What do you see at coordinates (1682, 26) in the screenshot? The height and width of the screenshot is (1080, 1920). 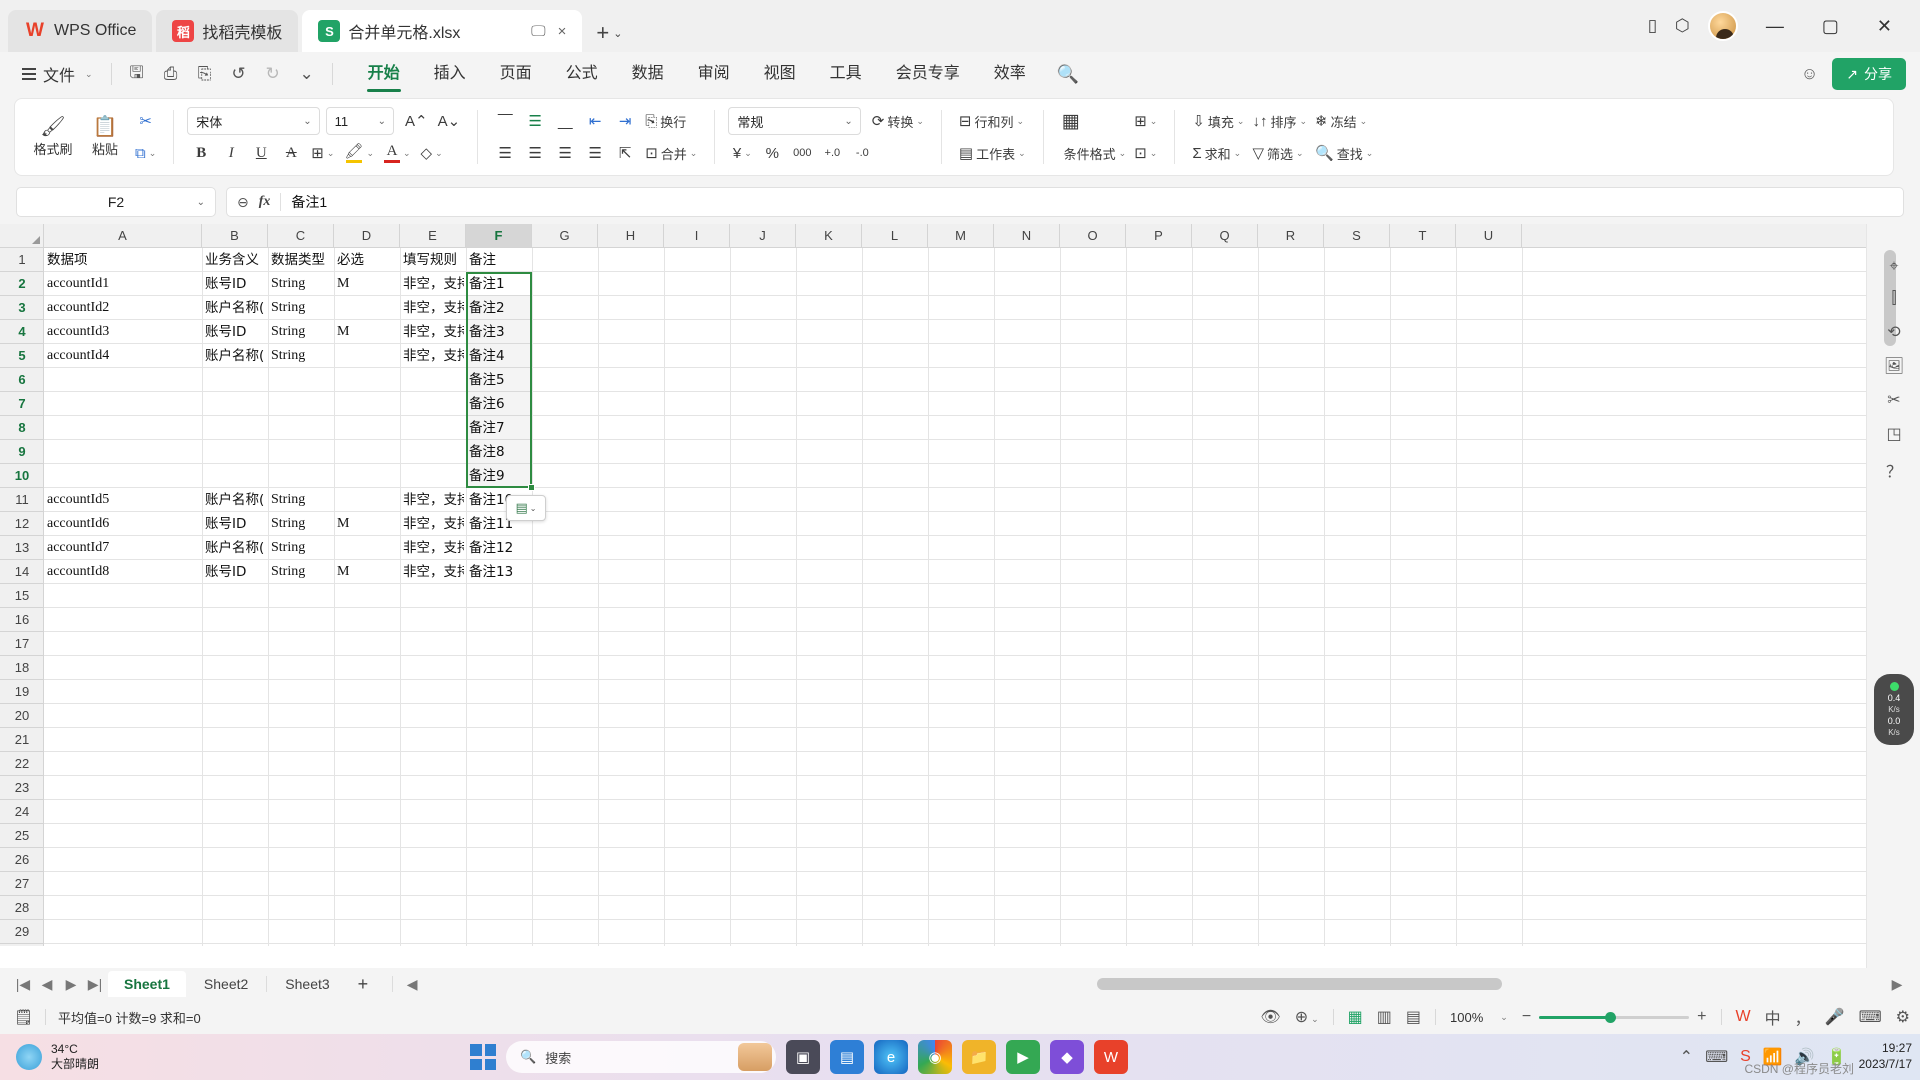 I see `cube-icon: ⬡` at bounding box center [1682, 26].